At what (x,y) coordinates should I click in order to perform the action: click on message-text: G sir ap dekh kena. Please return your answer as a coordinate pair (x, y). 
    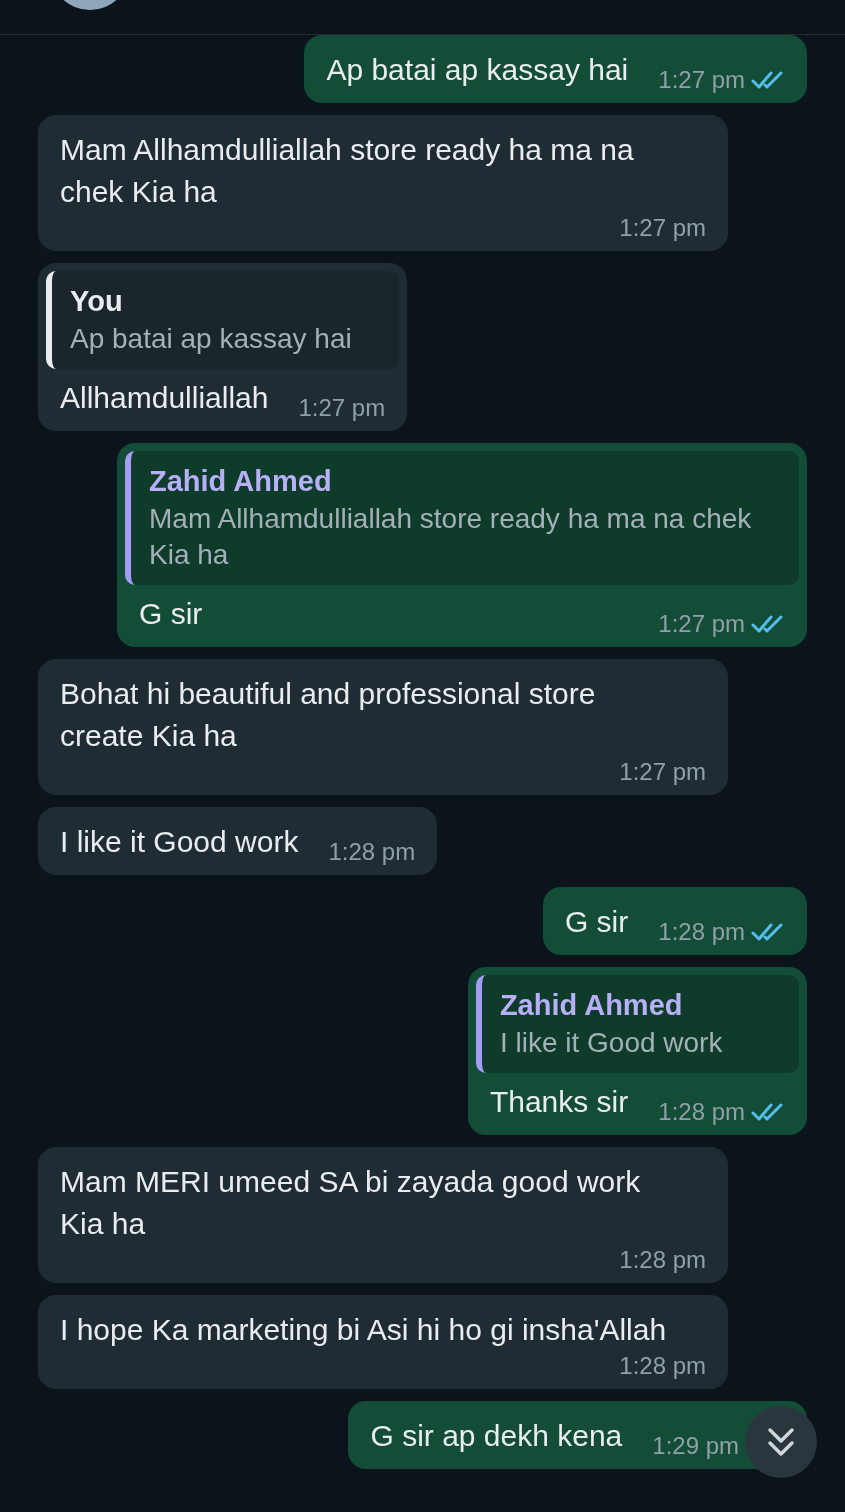
    Looking at the image, I should click on (496, 1436).